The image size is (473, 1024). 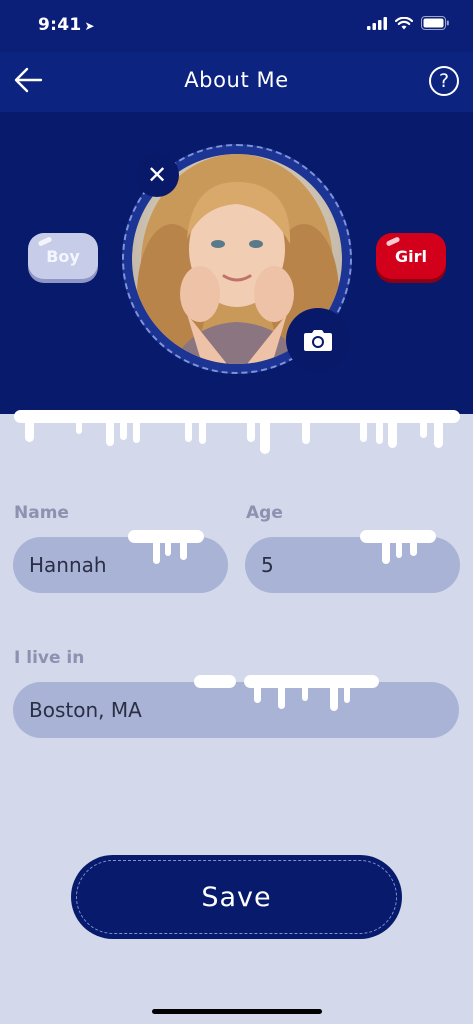 I want to click on status-bar: 9:41 ➤, so click(x=236, y=26).